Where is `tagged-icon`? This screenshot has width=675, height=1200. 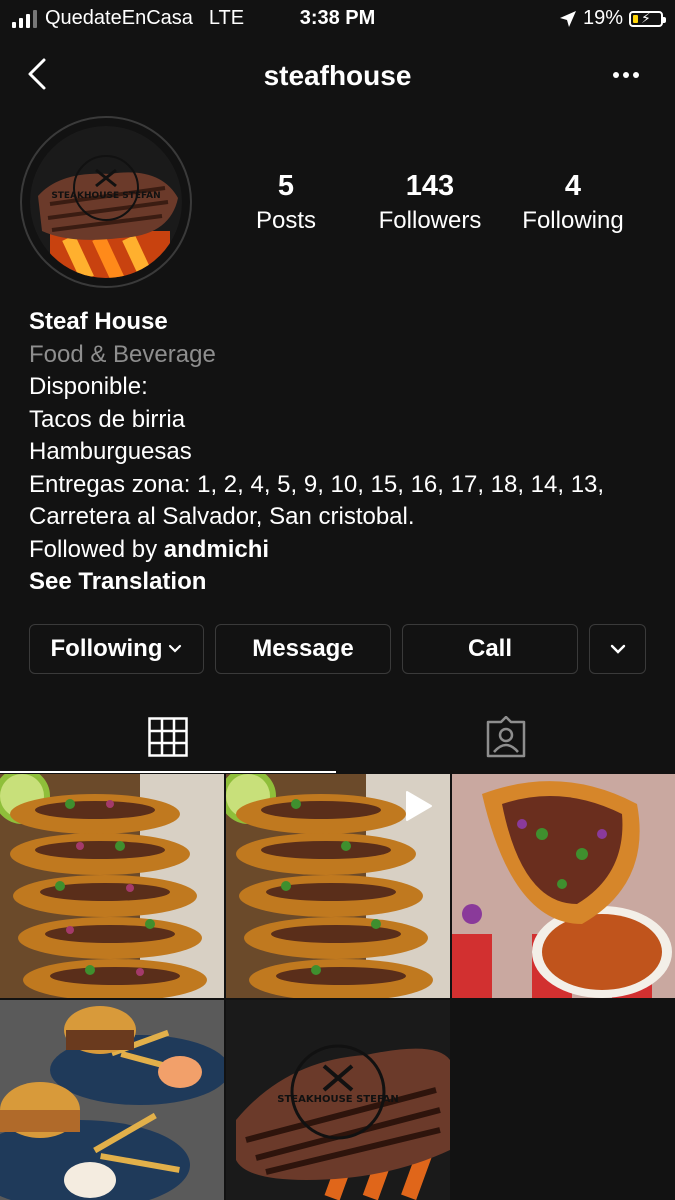
tagged-icon is located at coordinates (506, 737).